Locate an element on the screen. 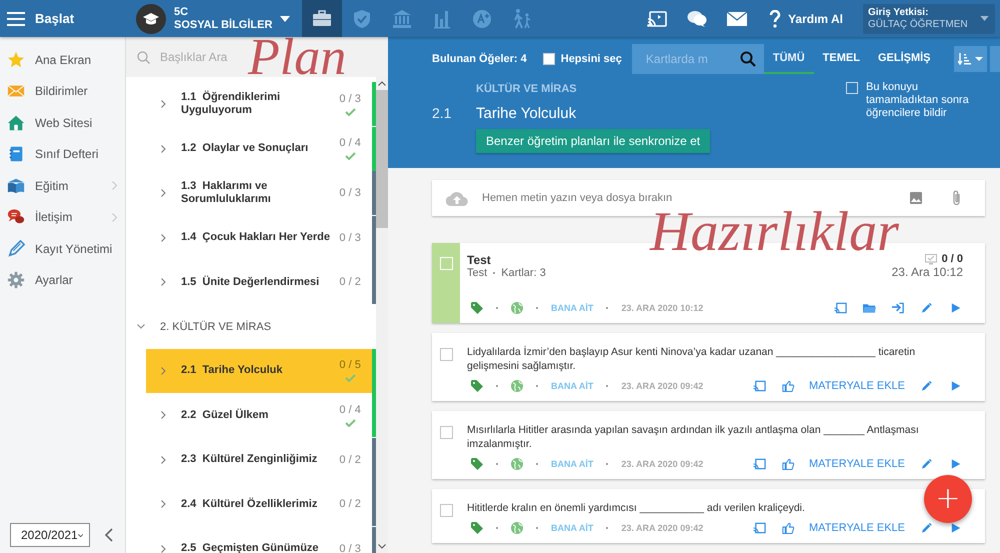 The width and height of the screenshot is (1000, 553). chat-icon is located at coordinates (697, 19).